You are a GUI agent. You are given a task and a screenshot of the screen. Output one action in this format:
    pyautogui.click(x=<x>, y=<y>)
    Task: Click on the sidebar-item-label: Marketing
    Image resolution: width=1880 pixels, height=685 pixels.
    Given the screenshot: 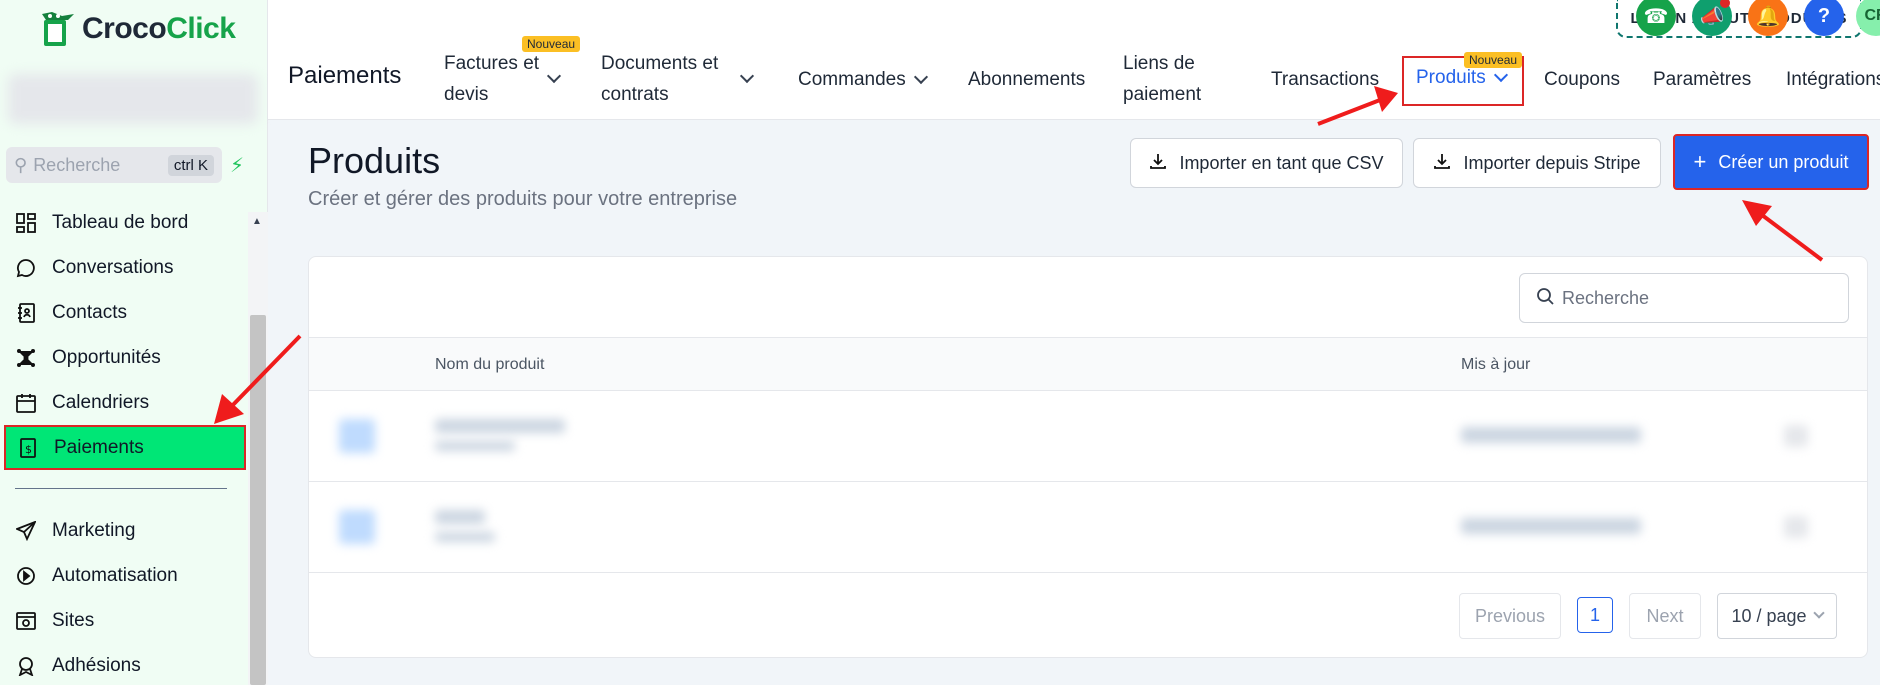 What is the action you would take?
    pyautogui.click(x=94, y=530)
    